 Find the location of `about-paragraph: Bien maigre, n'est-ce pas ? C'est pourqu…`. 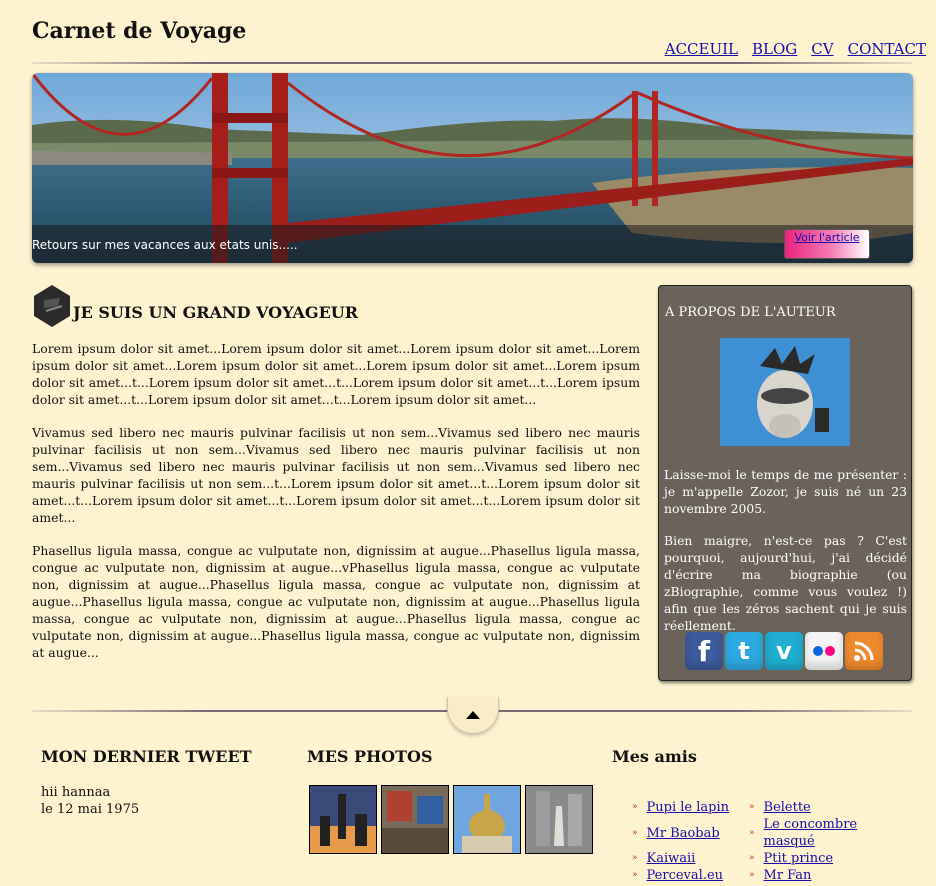

about-paragraph: Bien maigre, n'est-ce pas ? C'est pourqu… is located at coordinates (785, 583).